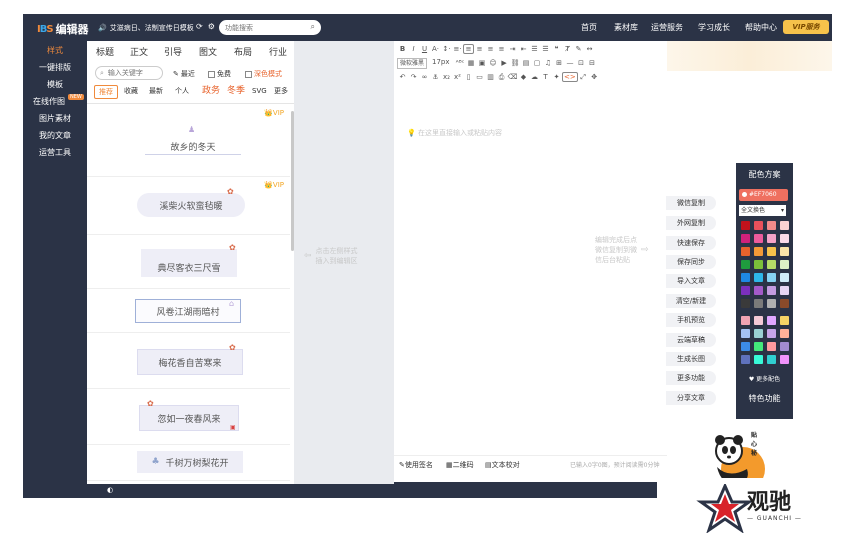  Describe the element at coordinates (211, 92) in the screenshot. I see `subtab-government: 政务` at that location.